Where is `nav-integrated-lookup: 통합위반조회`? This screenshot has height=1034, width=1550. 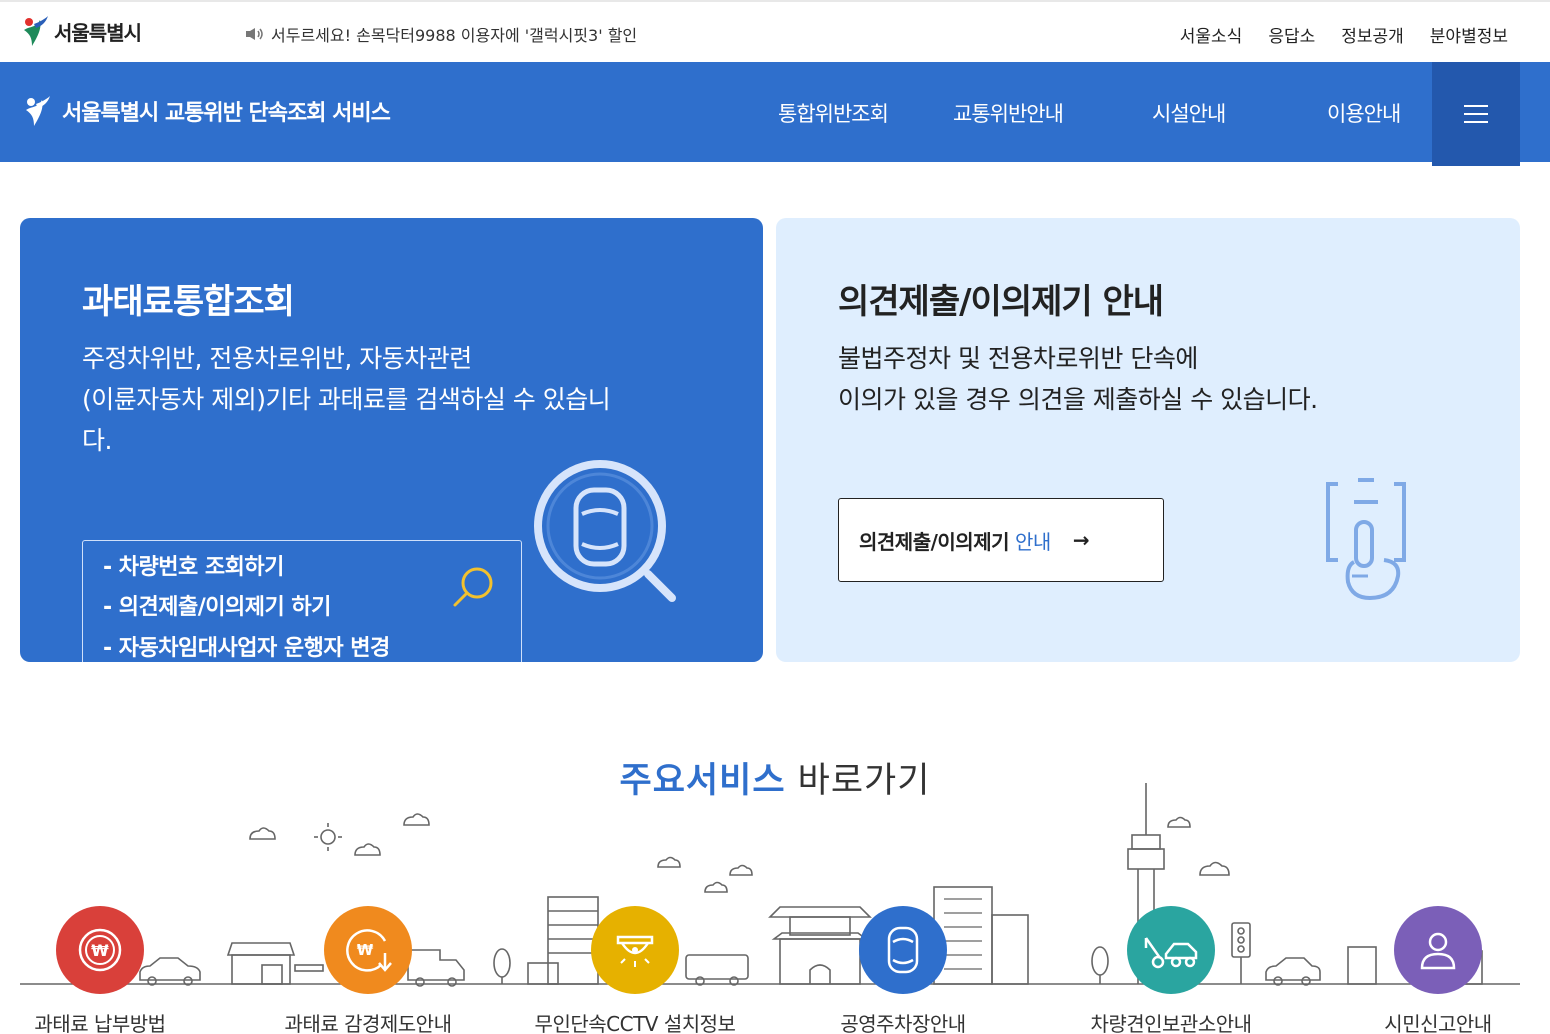 nav-integrated-lookup: 통합위반조회 is located at coordinates (833, 113).